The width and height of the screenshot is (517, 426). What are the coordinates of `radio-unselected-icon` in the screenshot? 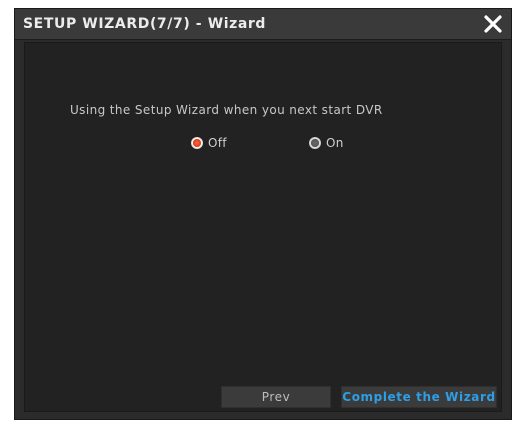 It's located at (315, 143).